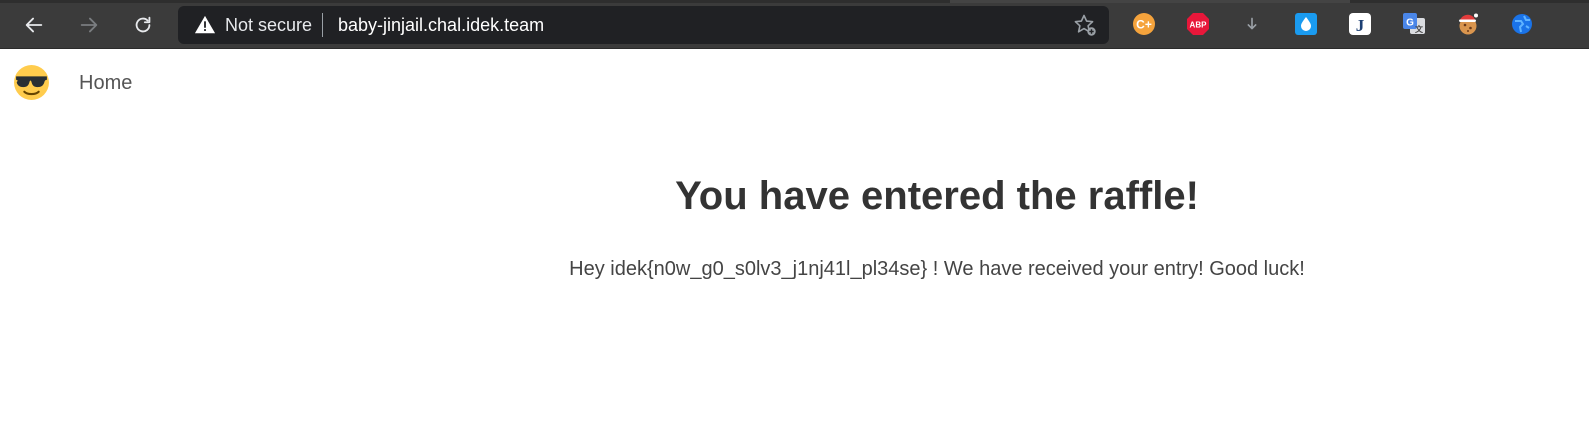  Describe the element at coordinates (1522, 24) in the screenshot. I see `globe-extension-icon` at that location.